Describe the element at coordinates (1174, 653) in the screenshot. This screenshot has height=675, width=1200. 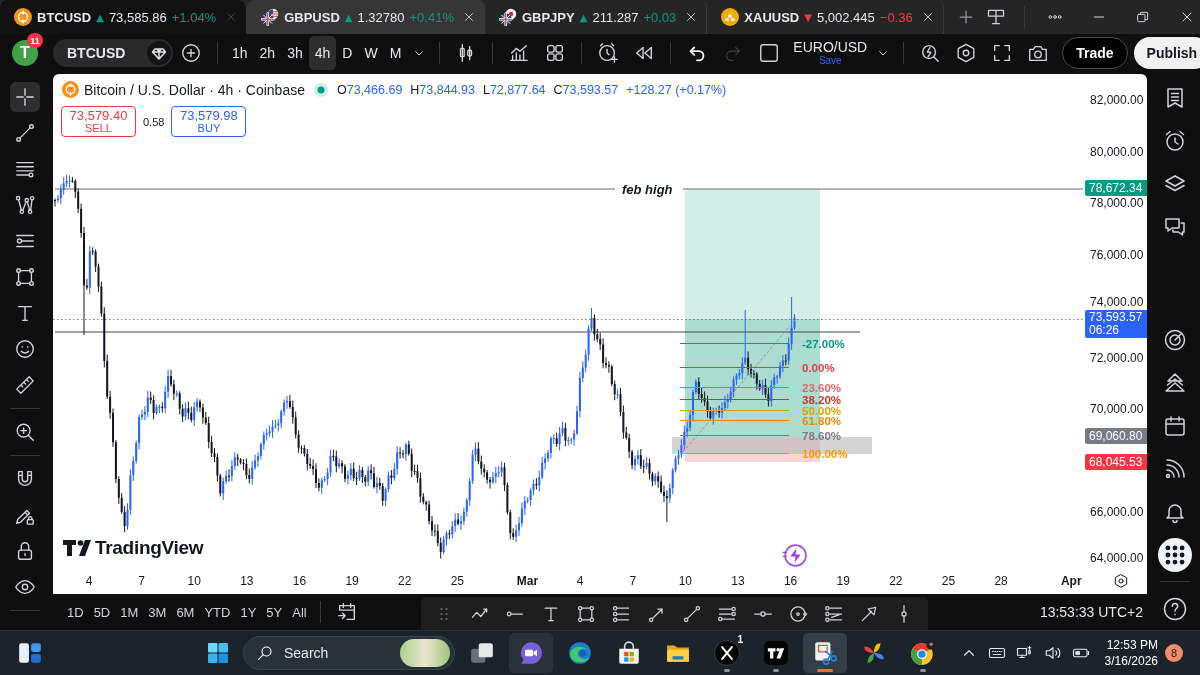
I see `notification-badge: 8` at that location.